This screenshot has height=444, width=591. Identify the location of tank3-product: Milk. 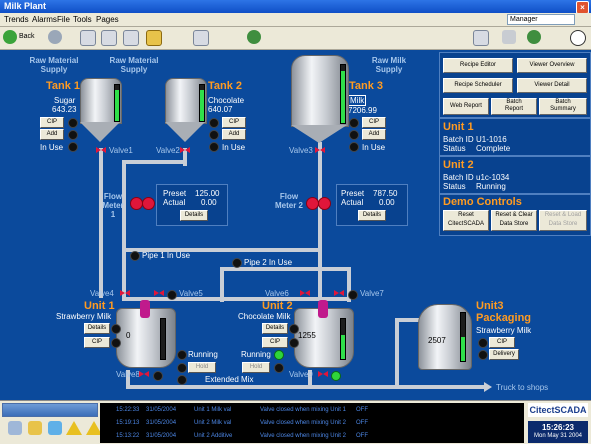
(357, 100).